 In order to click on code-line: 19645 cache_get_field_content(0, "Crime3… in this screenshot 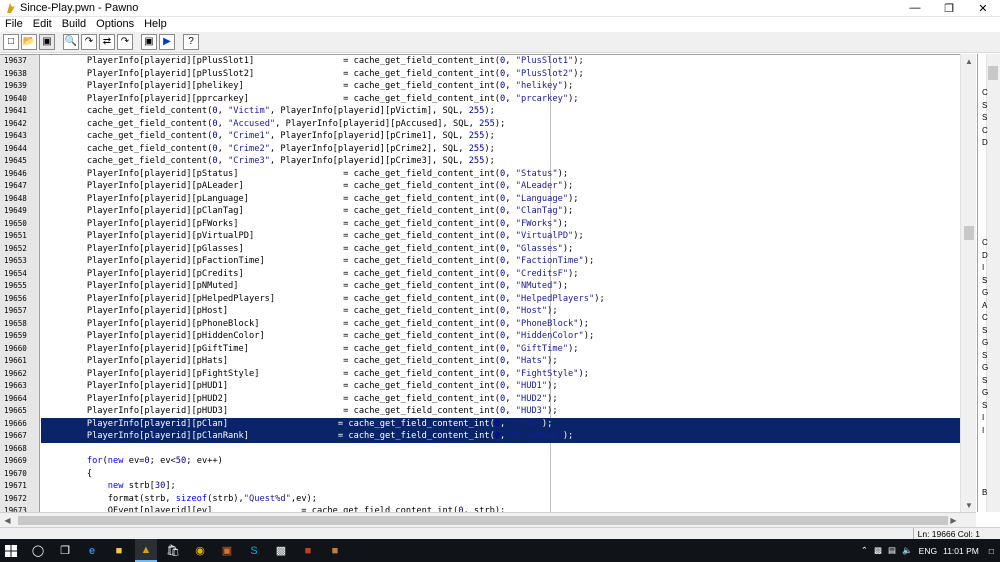, I will do `click(490, 161)`.